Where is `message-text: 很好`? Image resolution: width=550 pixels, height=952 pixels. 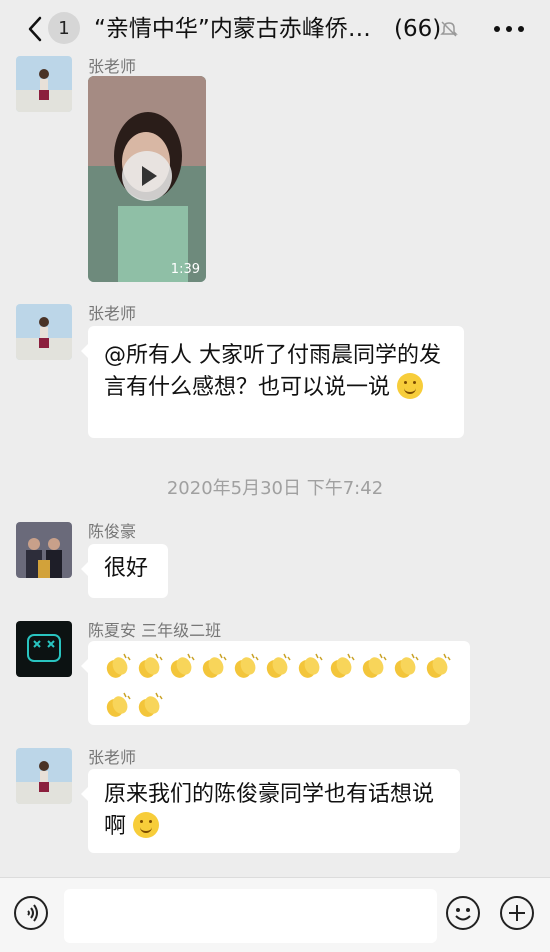
message-text: 很好 is located at coordinates (126, 568).